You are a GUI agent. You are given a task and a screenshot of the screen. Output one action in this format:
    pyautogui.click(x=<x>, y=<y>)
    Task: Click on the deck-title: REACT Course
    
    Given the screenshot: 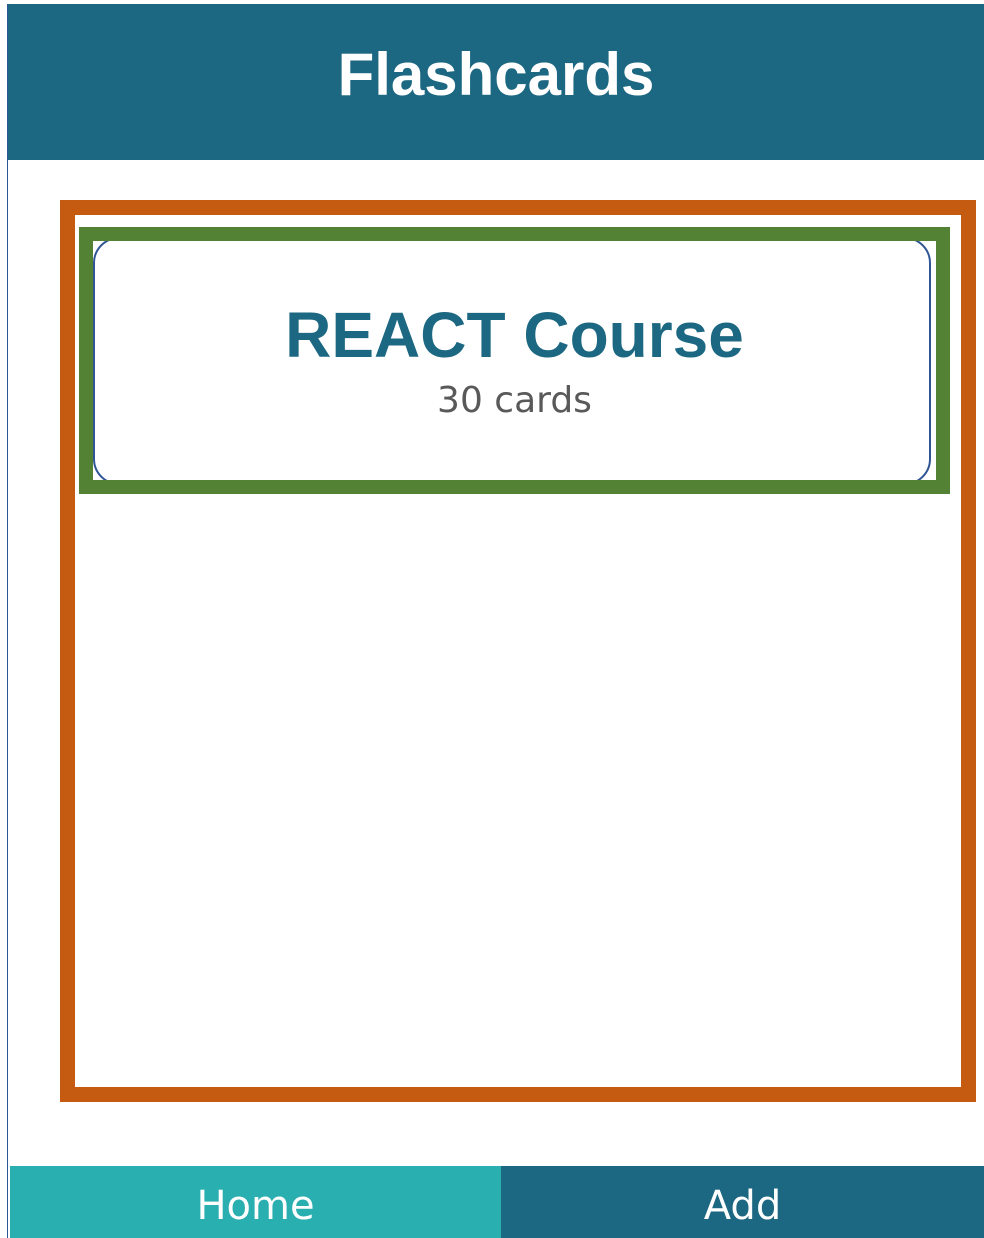 What is the action you would take?
    pyautogui.click(x=514, y=335)
    